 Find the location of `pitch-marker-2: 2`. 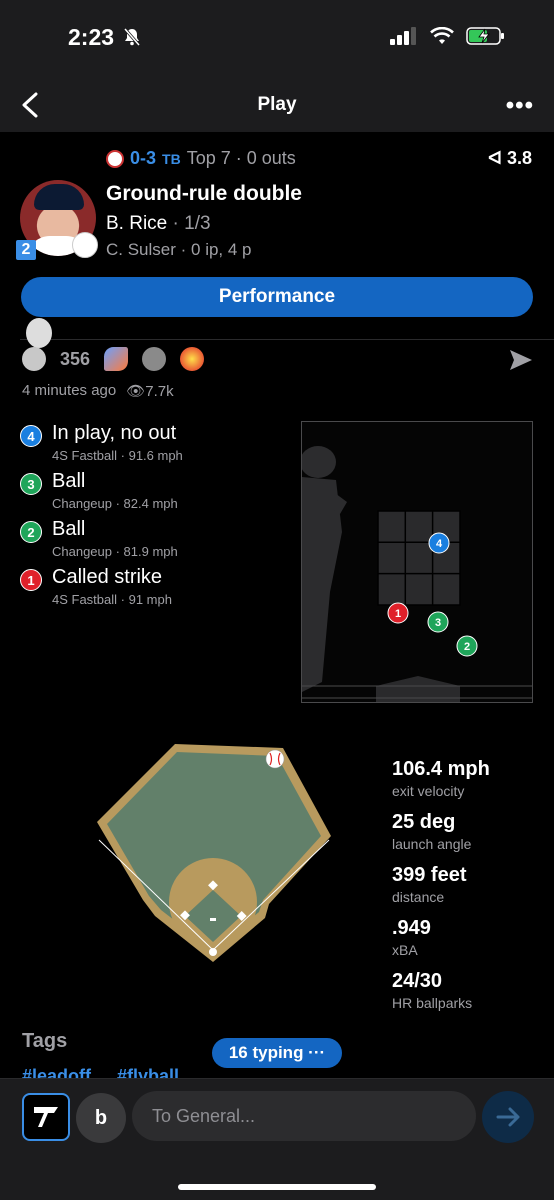

pitch-marker-2: 2 is located at coordinates (467, 646).